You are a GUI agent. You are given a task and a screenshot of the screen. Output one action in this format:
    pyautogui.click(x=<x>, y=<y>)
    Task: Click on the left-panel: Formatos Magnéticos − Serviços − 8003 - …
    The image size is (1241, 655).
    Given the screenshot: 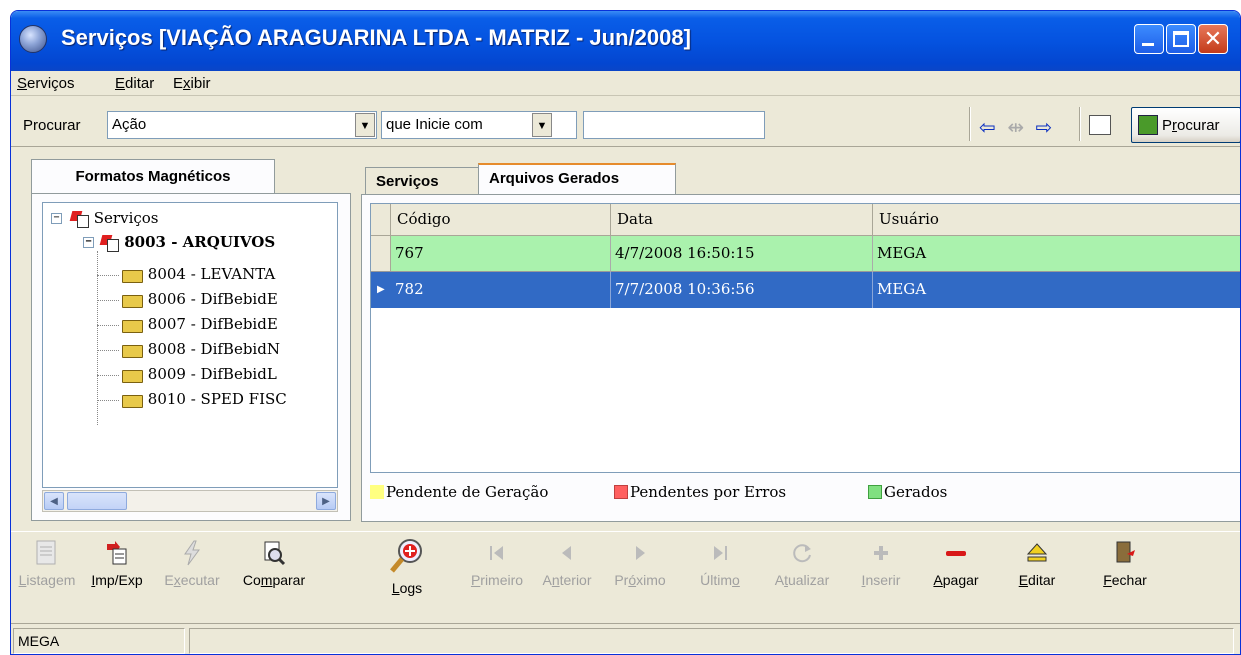 What is the action you would take?
    pyautogui.click(x=192, y=341)
    